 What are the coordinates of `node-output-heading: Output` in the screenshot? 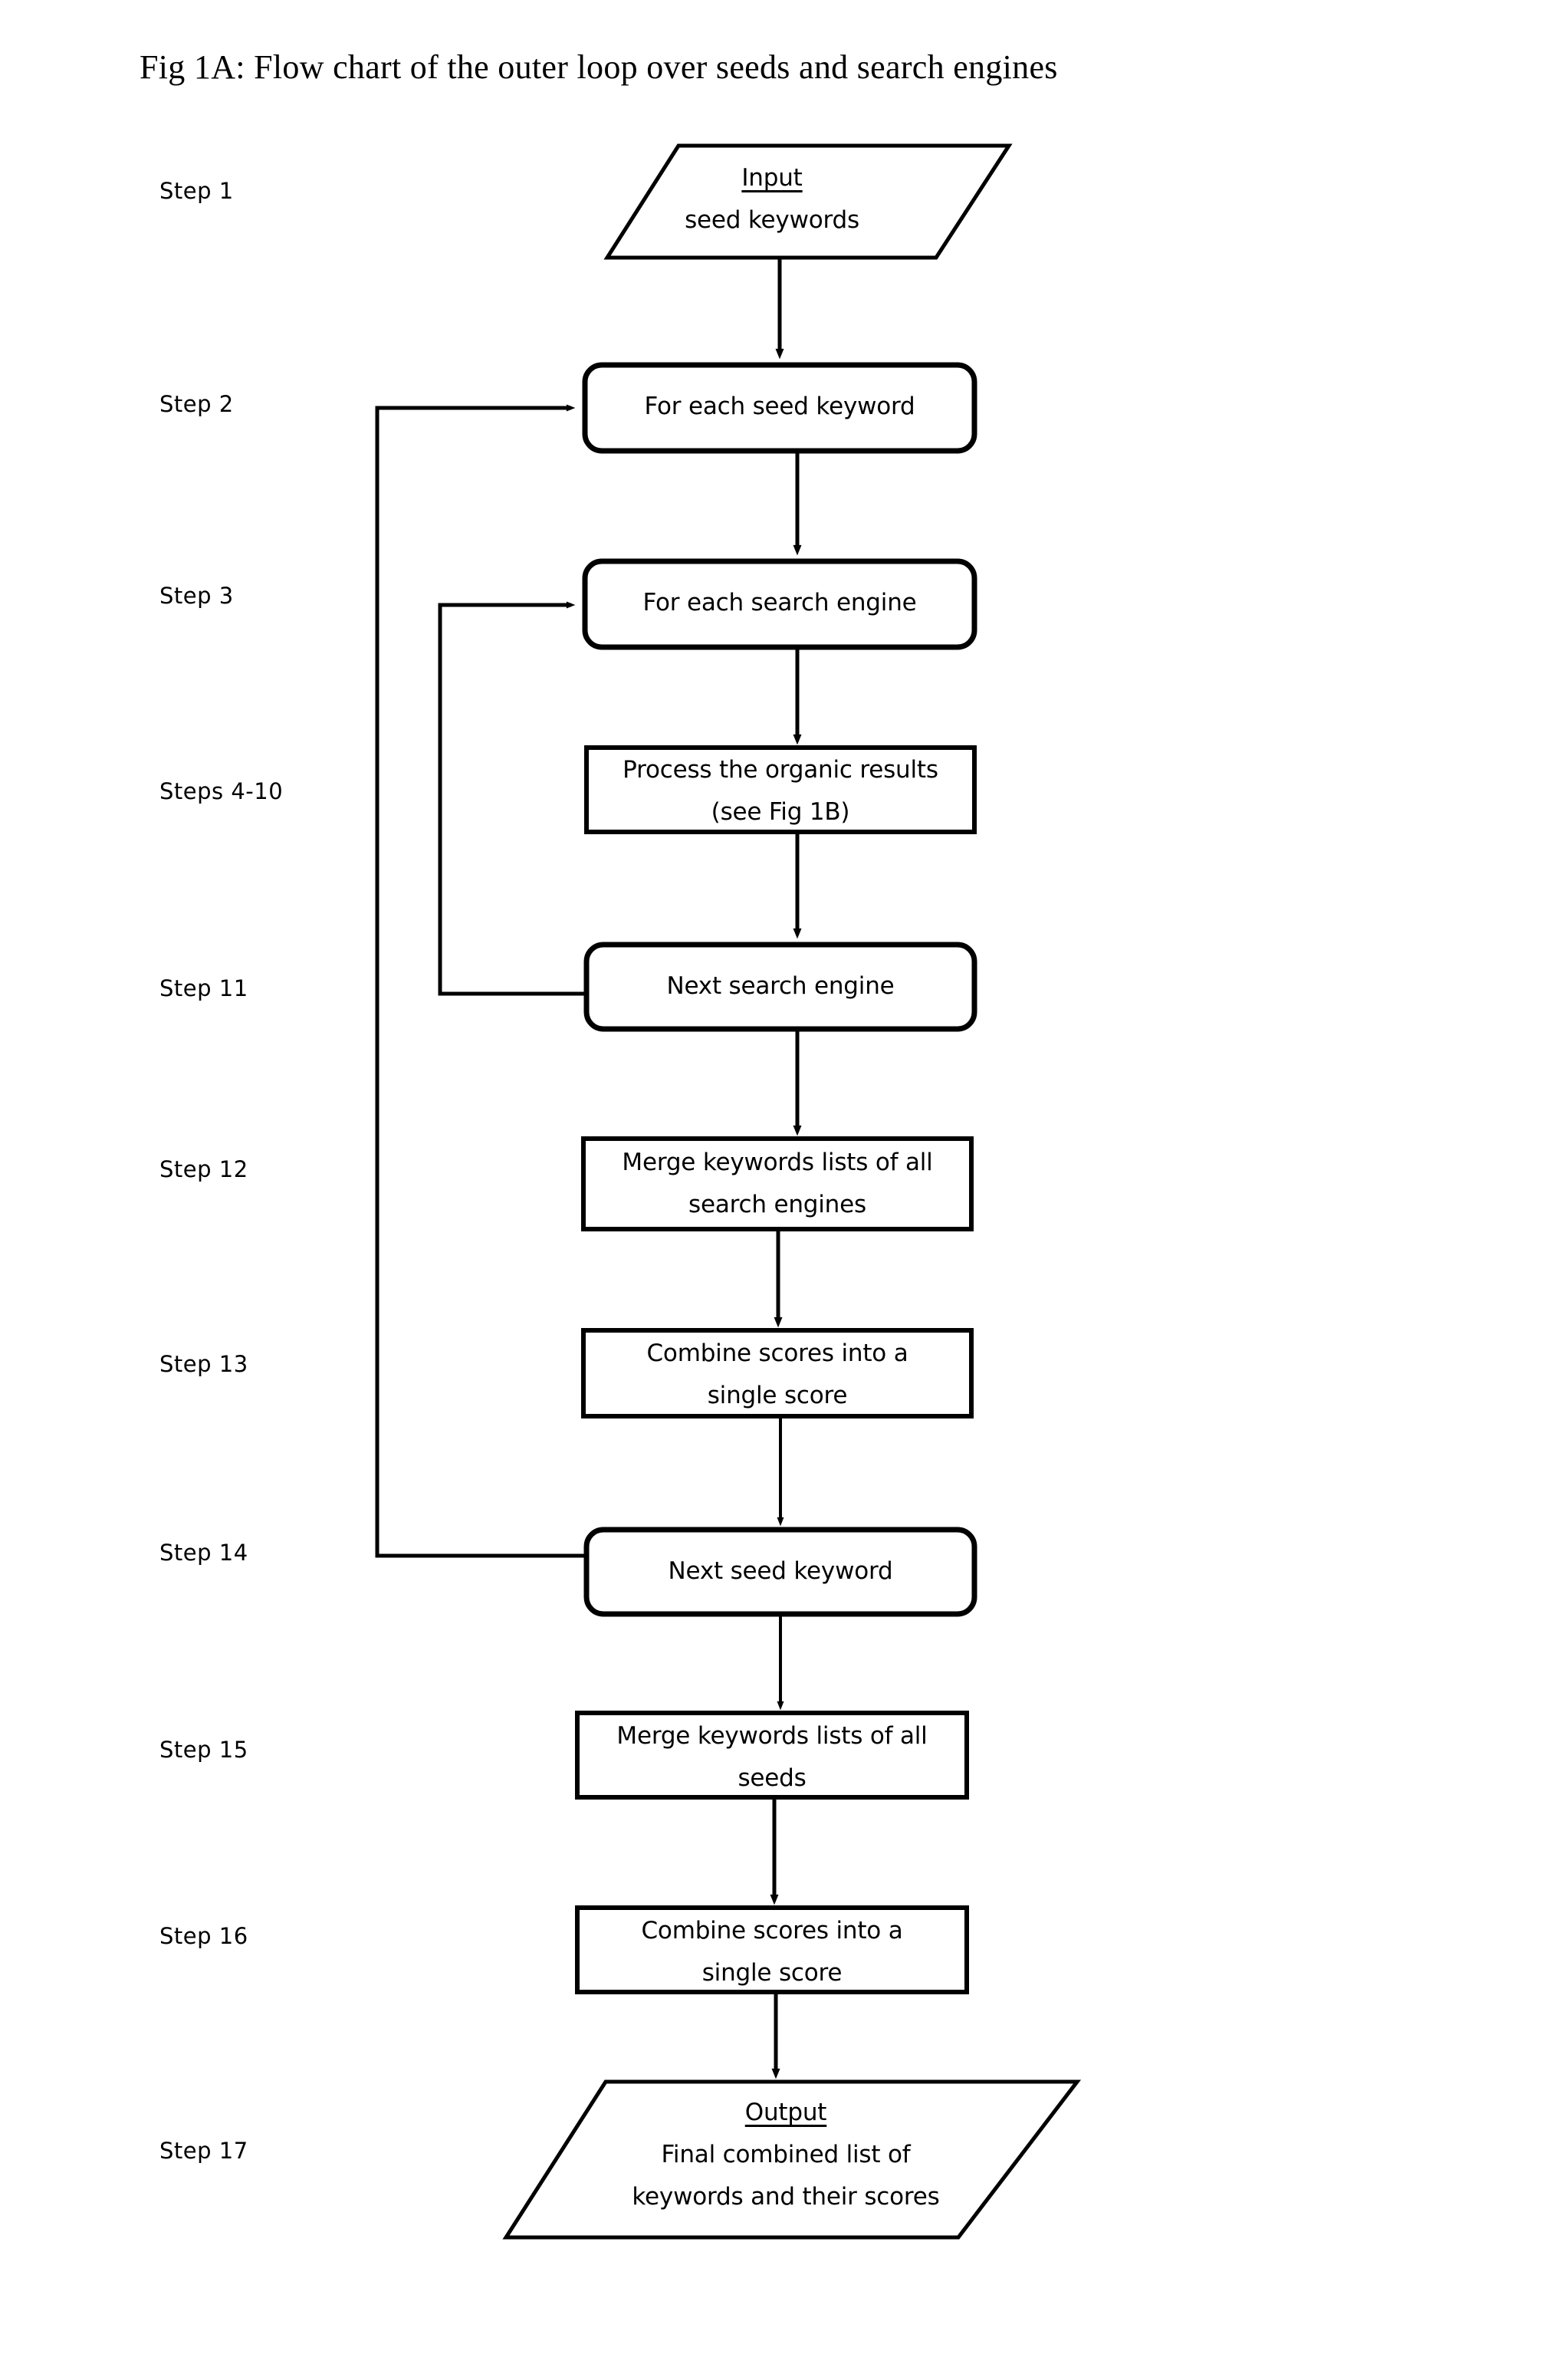 It's located at (786, 2113).